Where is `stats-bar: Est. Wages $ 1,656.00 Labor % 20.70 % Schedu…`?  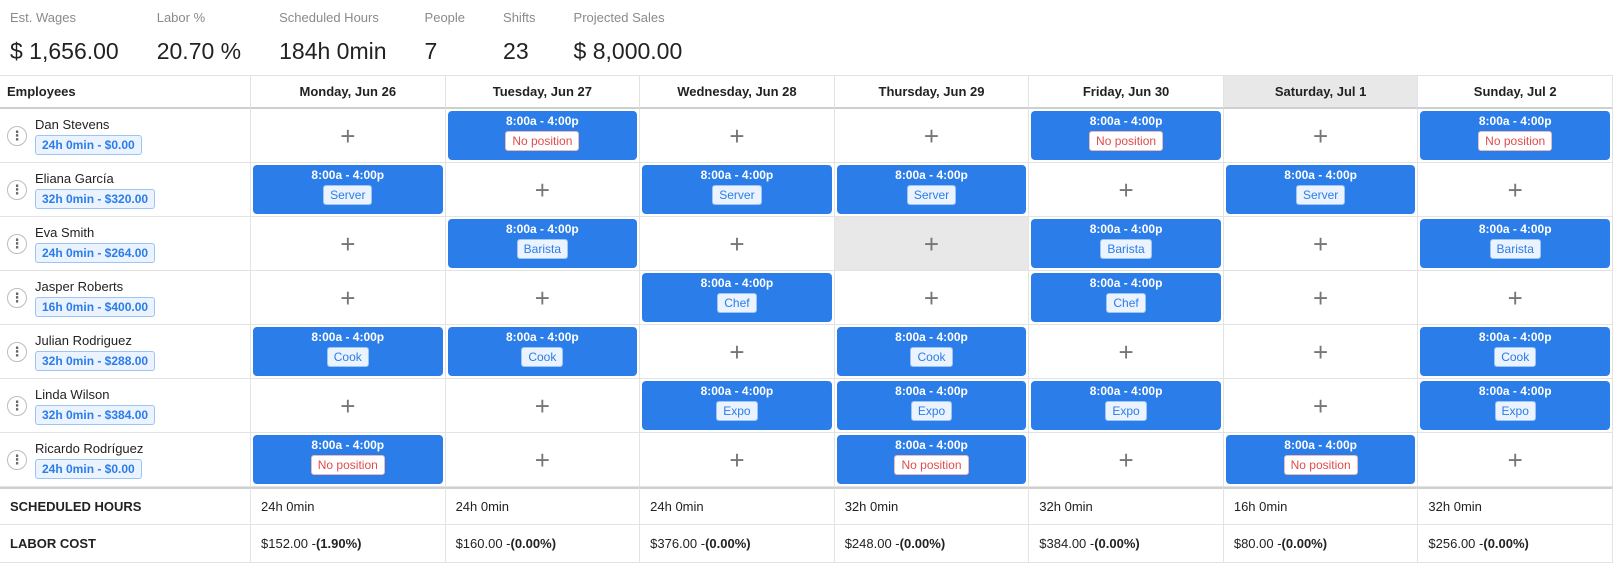 stats-bar: Est. Wages $ 1,656.00 Labor % 20.70 % Schedu… is located at coordinates (806, 38).